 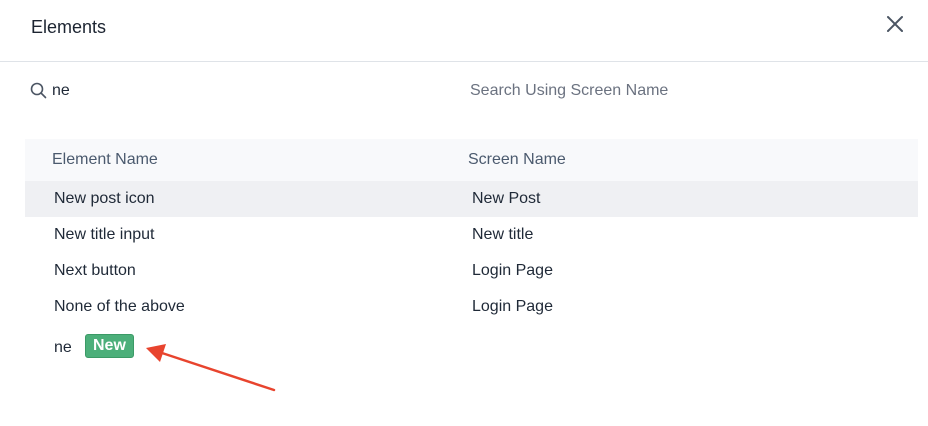 What do you see at coordinates (464, 92) in the screenshot?
I see `search-row` at bounding box center [464, 92].